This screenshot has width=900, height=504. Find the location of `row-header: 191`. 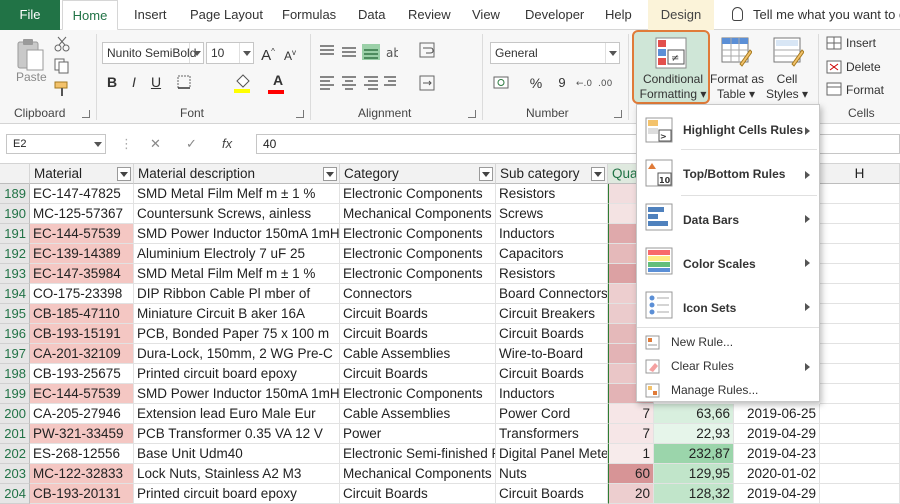

row-header: 191 is located at coordinates (15, 234).